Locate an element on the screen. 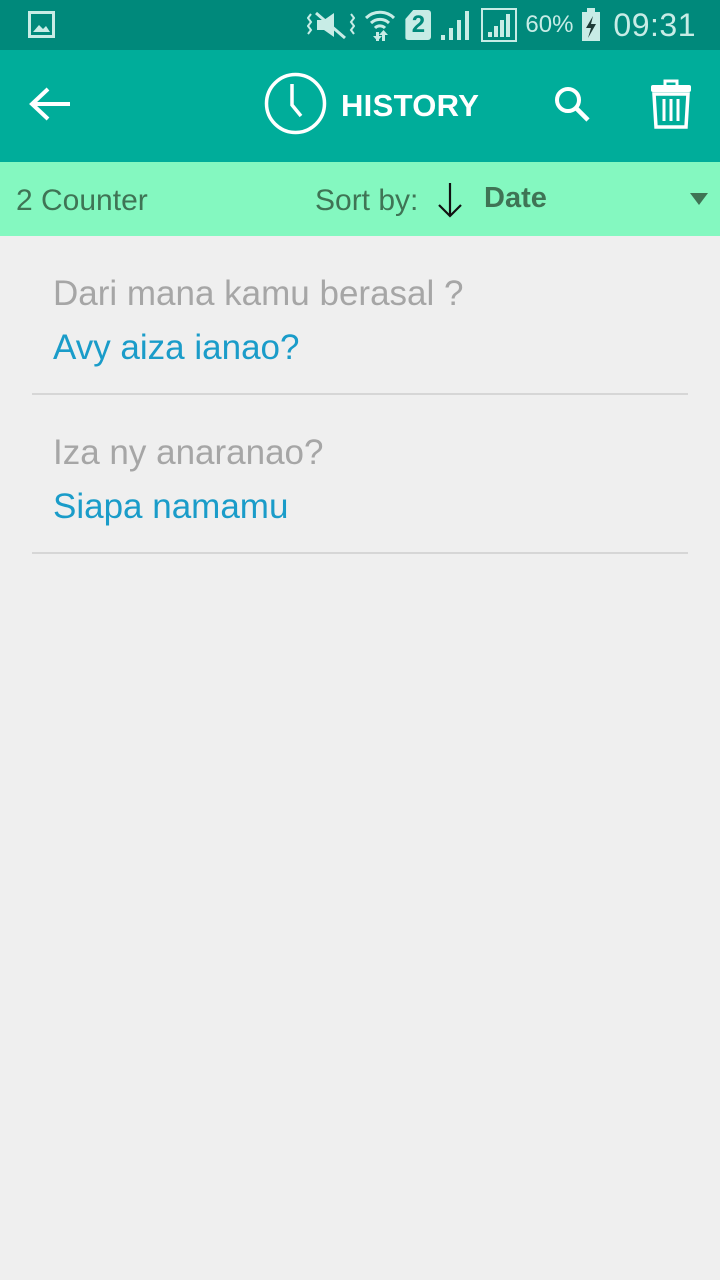  battery-charging-icon is located at coordinates (591, 25).